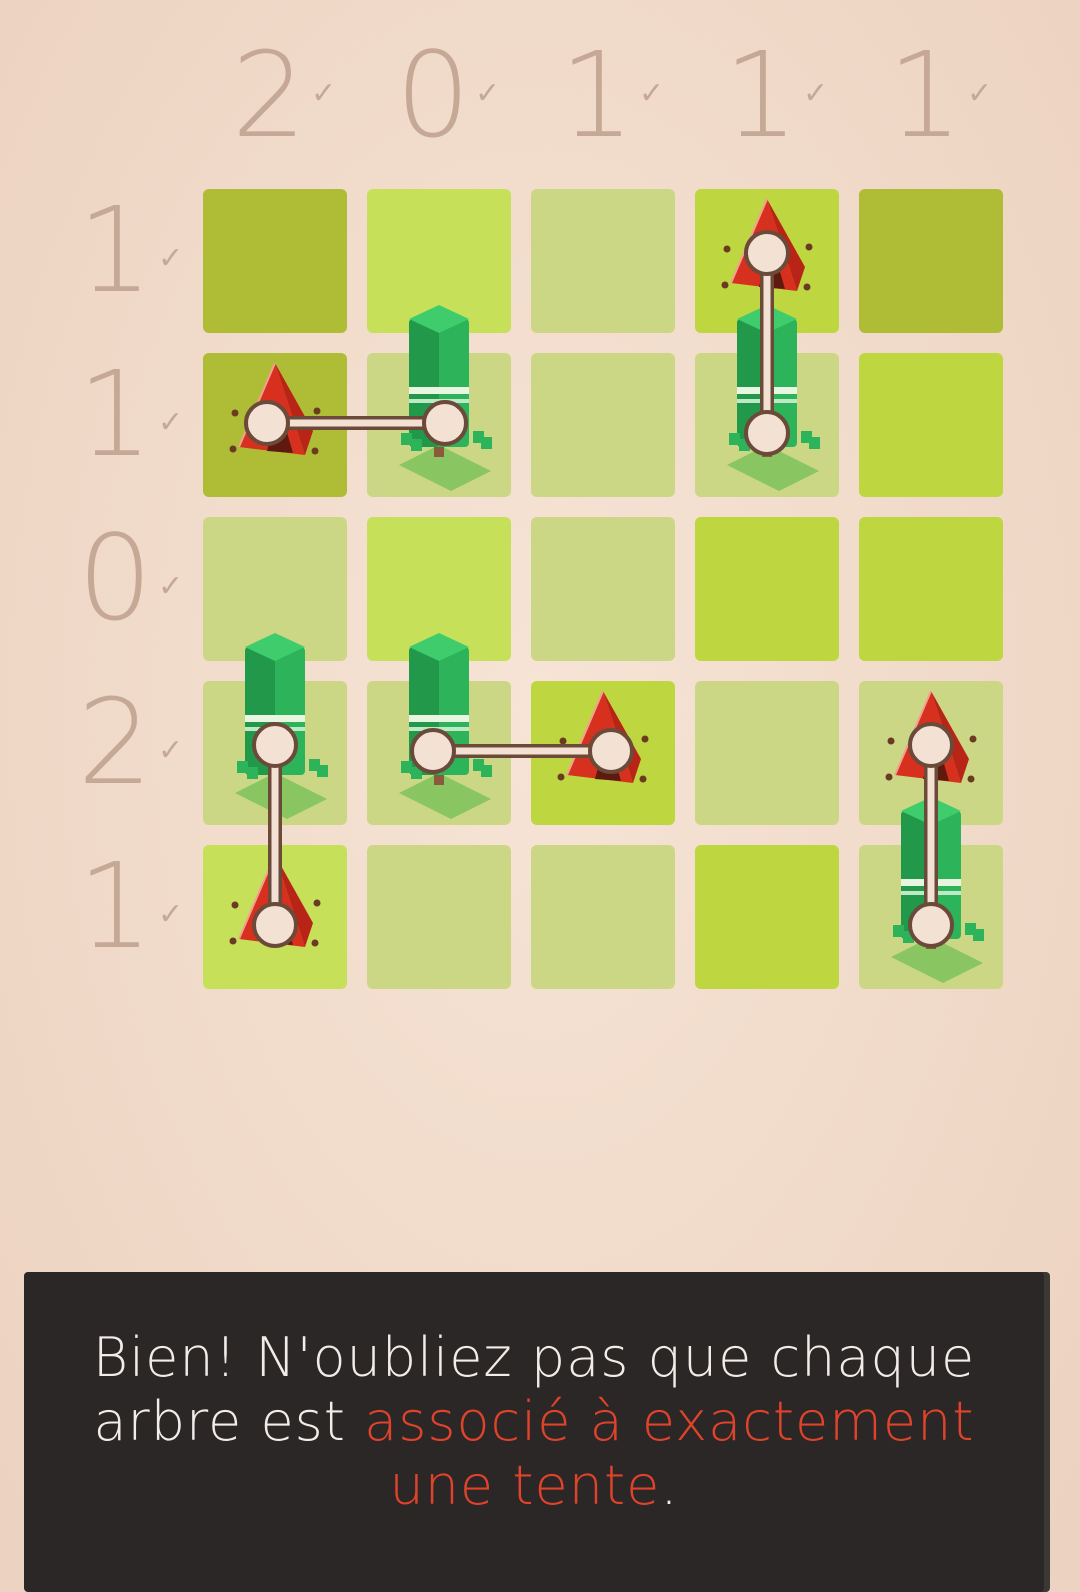  What do you see at coordinates (669, 1485) in the screenshot?
I see `tip-text-end: .` at bounding box center [669, 1485].